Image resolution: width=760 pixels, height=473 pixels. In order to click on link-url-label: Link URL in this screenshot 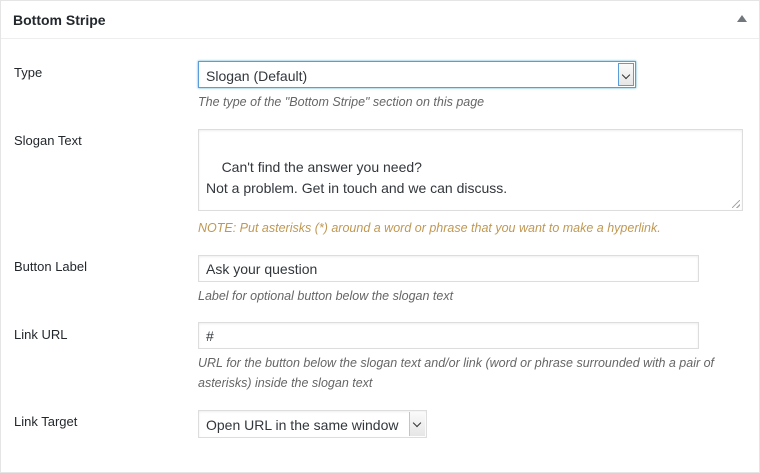, I will do `click(41, 334)`.